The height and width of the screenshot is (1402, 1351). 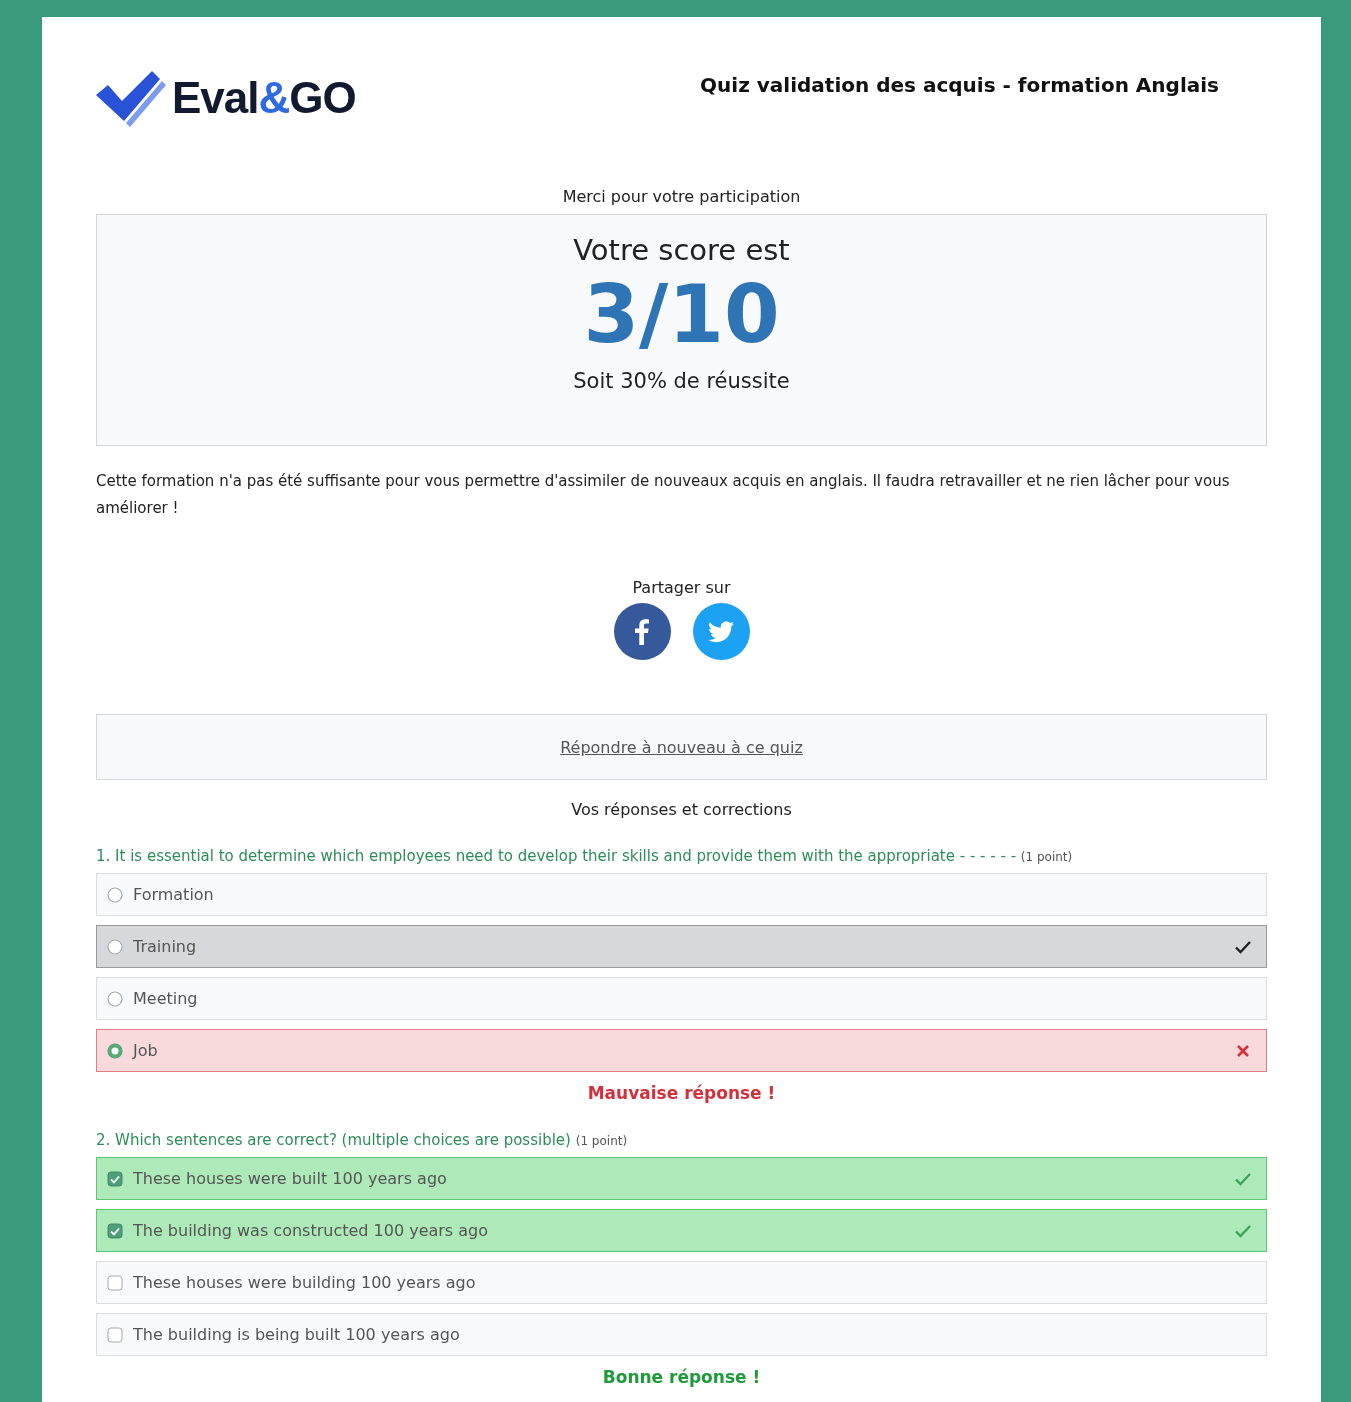 What do you see at coordinates (585, 856) in the screenshot?
I see `question-text: 1. It is essential to determine which employees need to develop their skills and provide them with the appropriate - - - - - - (1 point)` at bounding box center [585, 856].